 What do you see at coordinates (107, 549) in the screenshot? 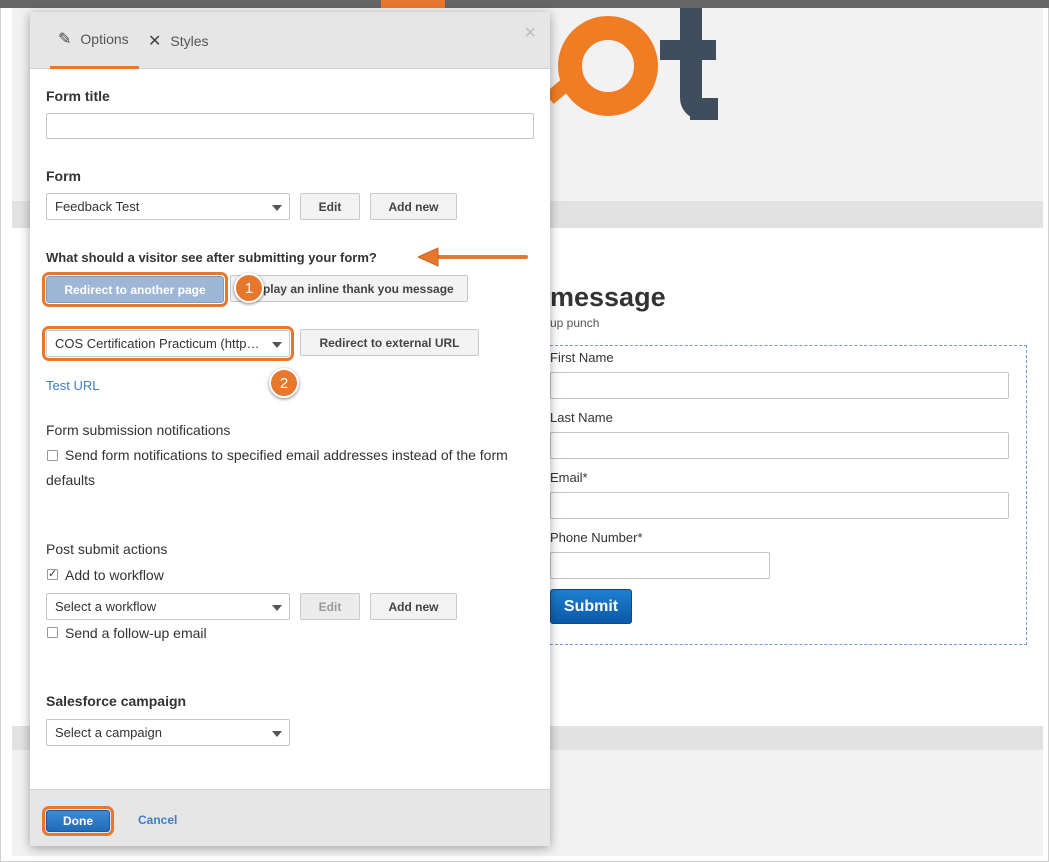
I see `post-submit-label: Post submit actions` at bounding box center [107, 549].